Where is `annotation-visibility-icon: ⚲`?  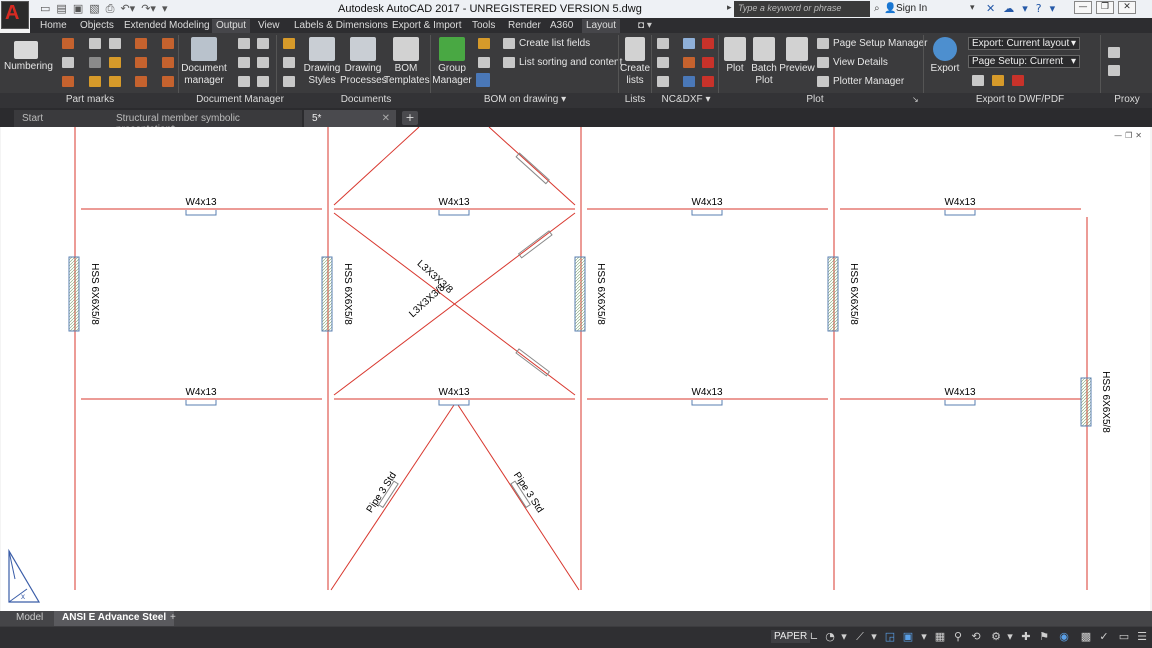
annotation-visibility-icon: ⚲ is located at coordinates (958, 637).